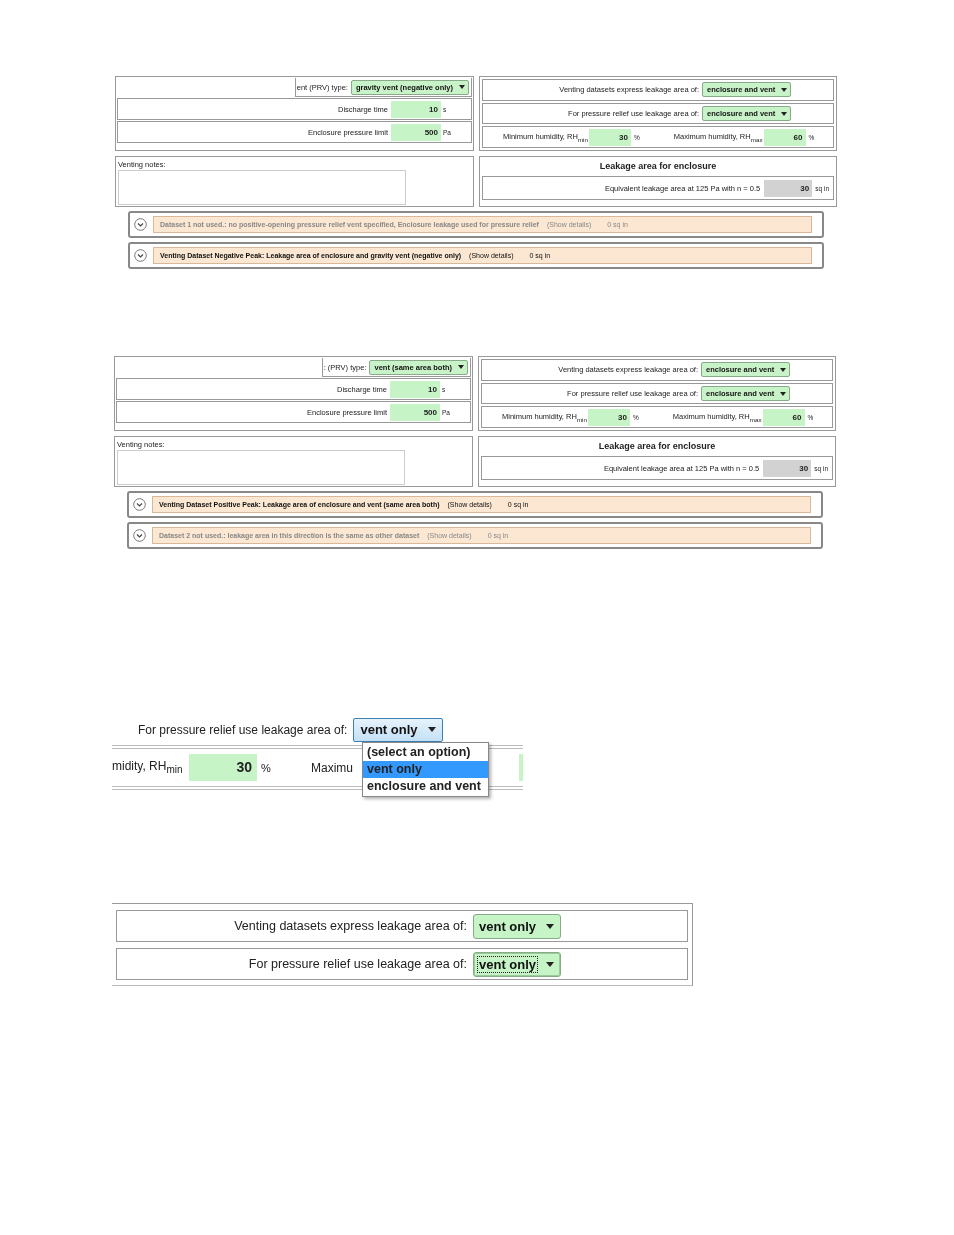 Image resolution: width=954 pixels, height=1235 pixels. I want to click on dropdown-option: vent only, so click(425, 769).